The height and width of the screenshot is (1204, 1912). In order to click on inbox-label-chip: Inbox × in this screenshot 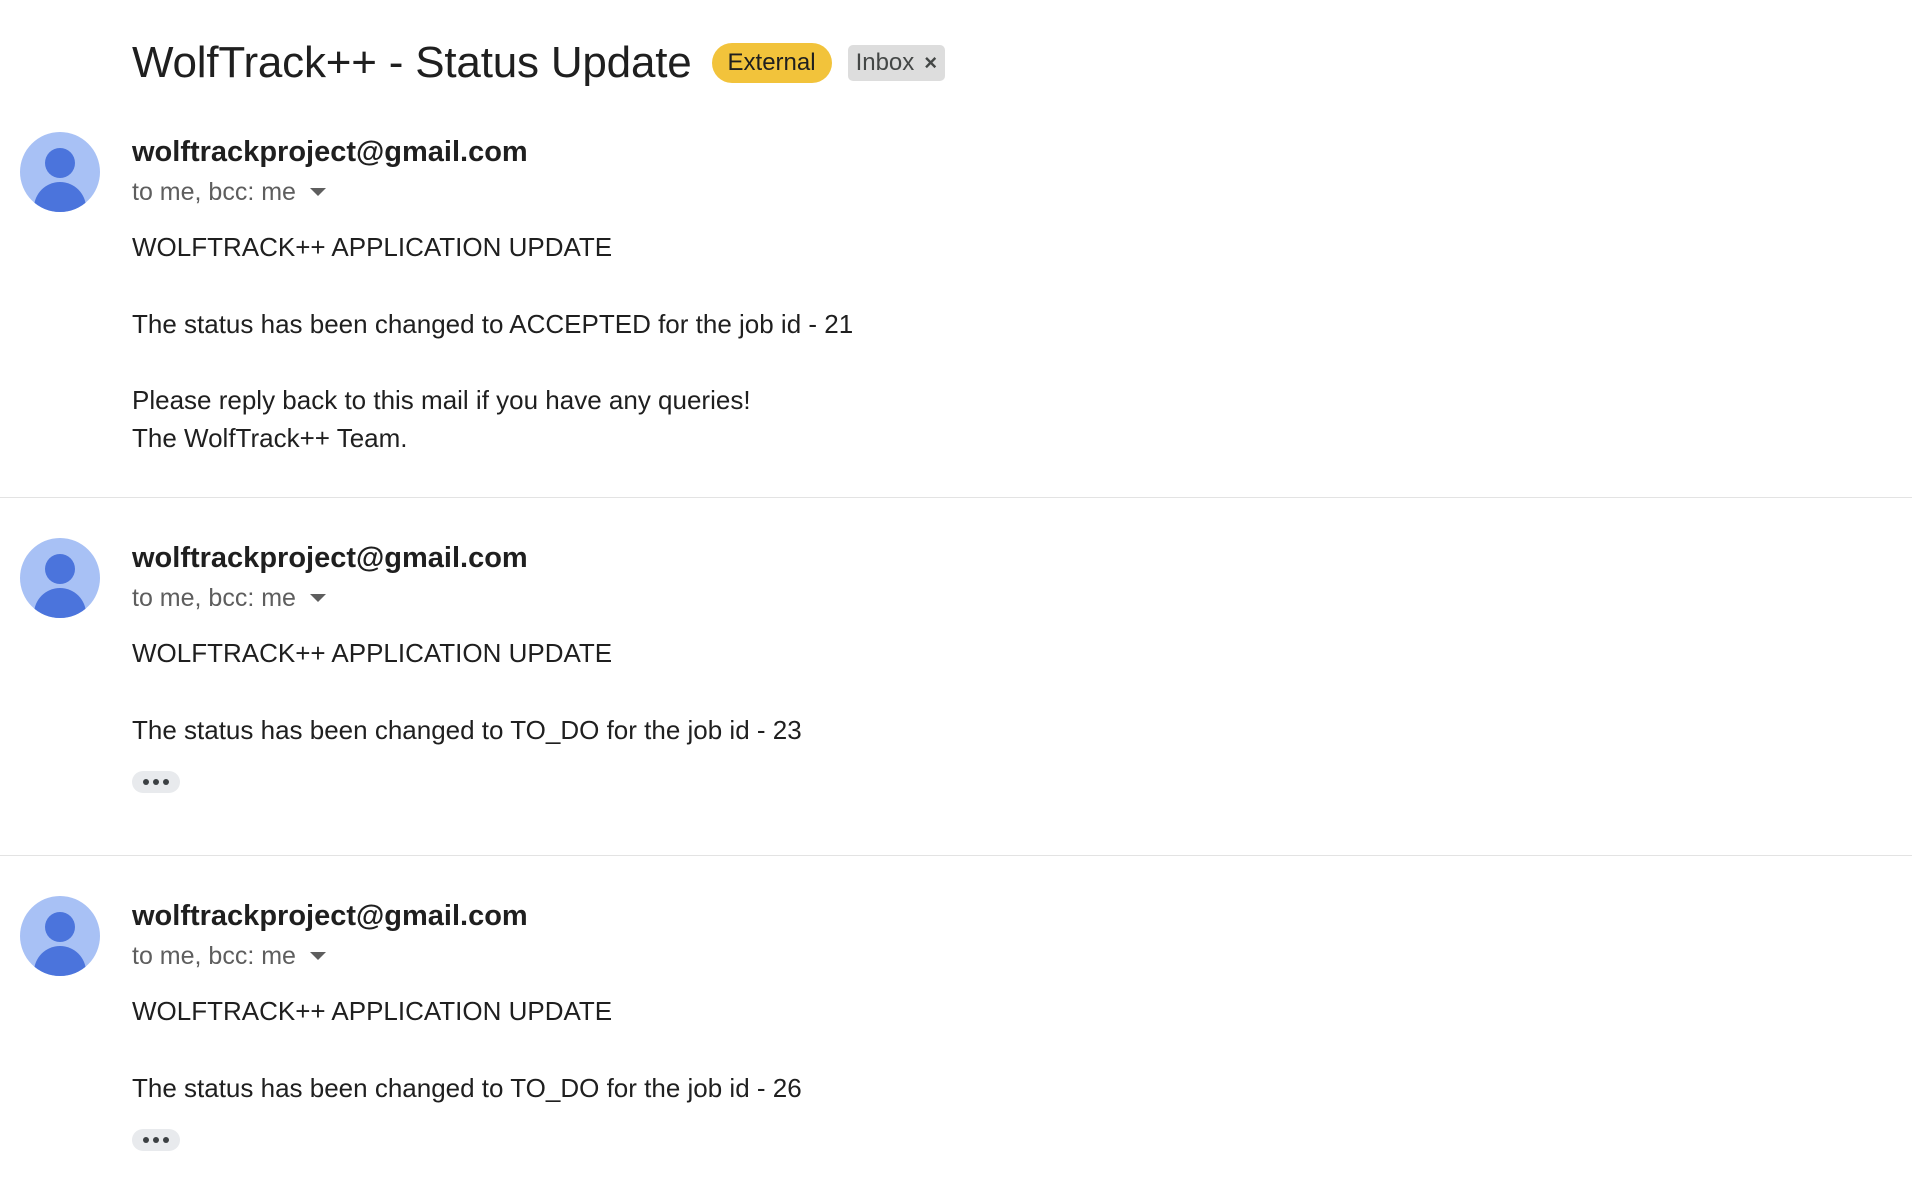, I will do `click(896, 63)`.